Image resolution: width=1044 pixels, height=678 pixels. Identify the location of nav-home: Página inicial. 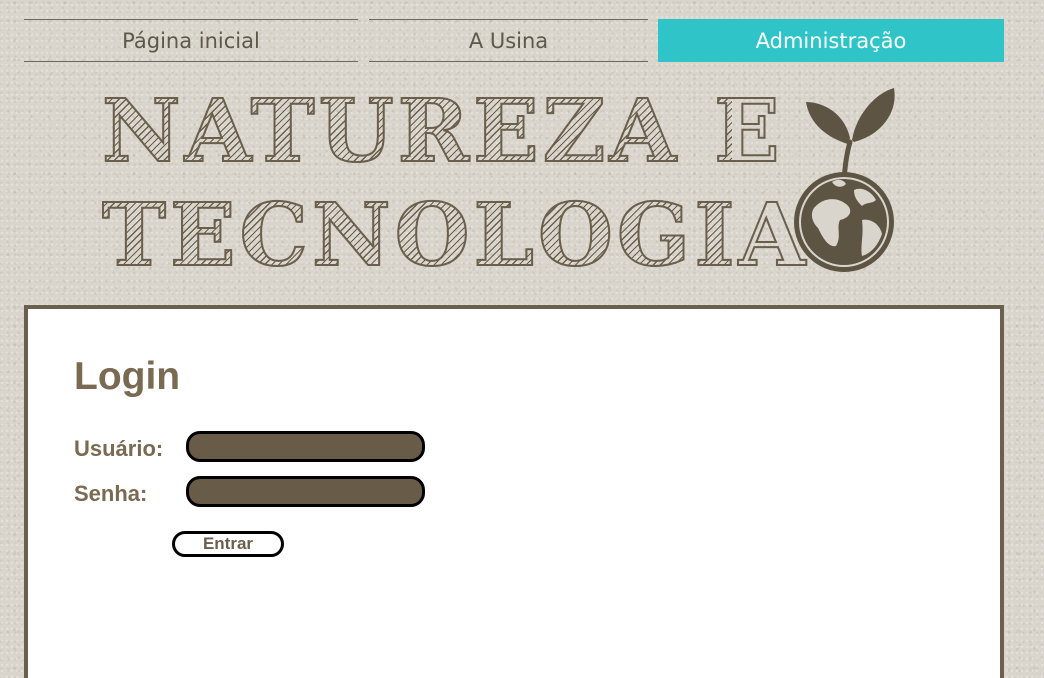
(191, 40).